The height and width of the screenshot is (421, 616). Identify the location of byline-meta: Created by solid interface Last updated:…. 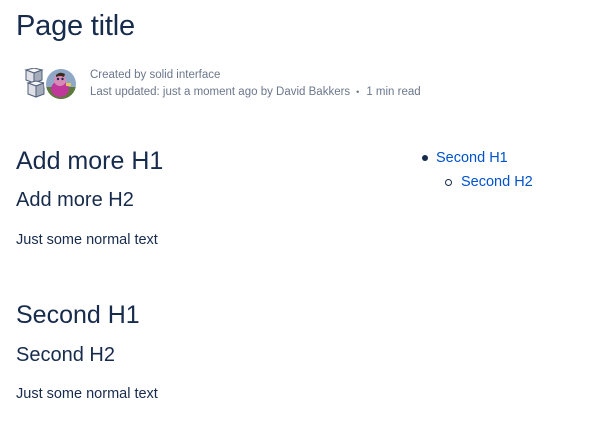
(255, 84).